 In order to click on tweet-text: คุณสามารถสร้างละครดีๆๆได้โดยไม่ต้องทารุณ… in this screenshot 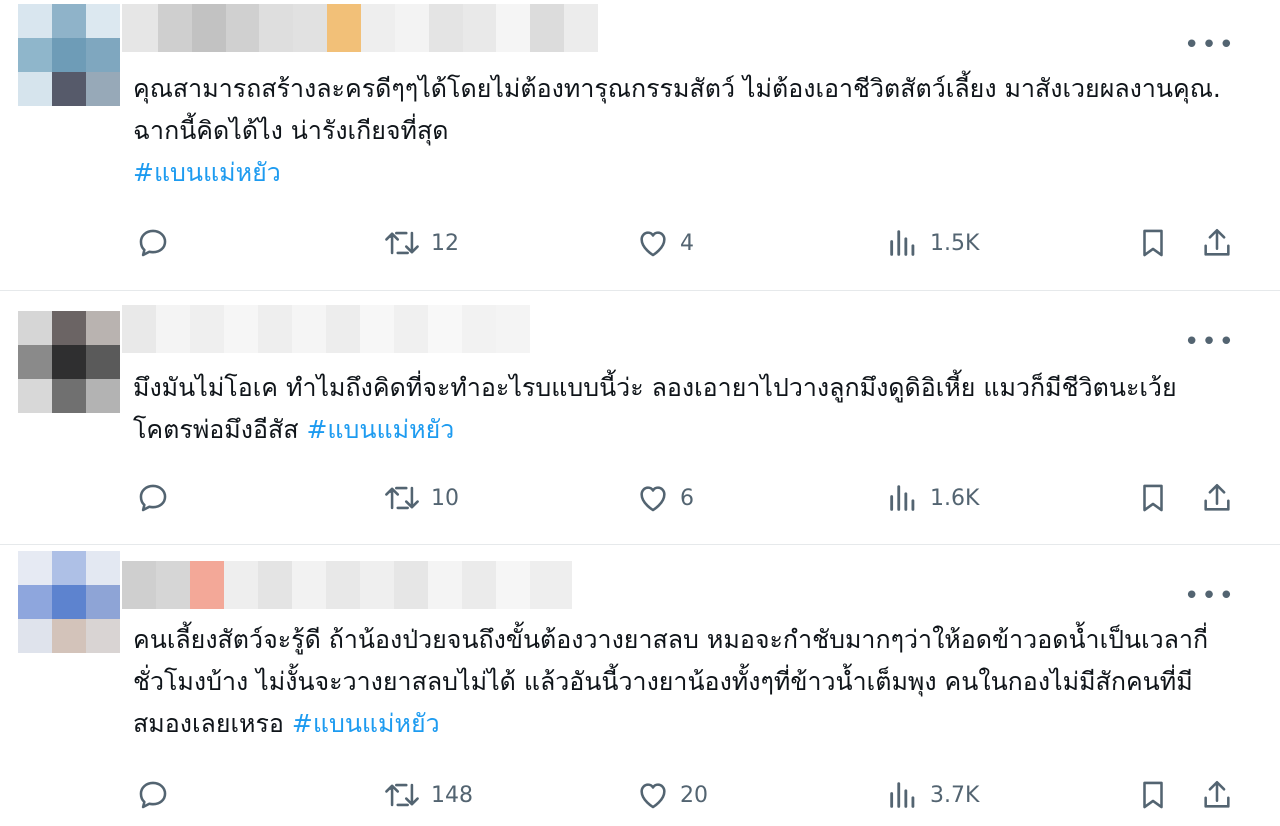, I will do `click(677, 130)`.